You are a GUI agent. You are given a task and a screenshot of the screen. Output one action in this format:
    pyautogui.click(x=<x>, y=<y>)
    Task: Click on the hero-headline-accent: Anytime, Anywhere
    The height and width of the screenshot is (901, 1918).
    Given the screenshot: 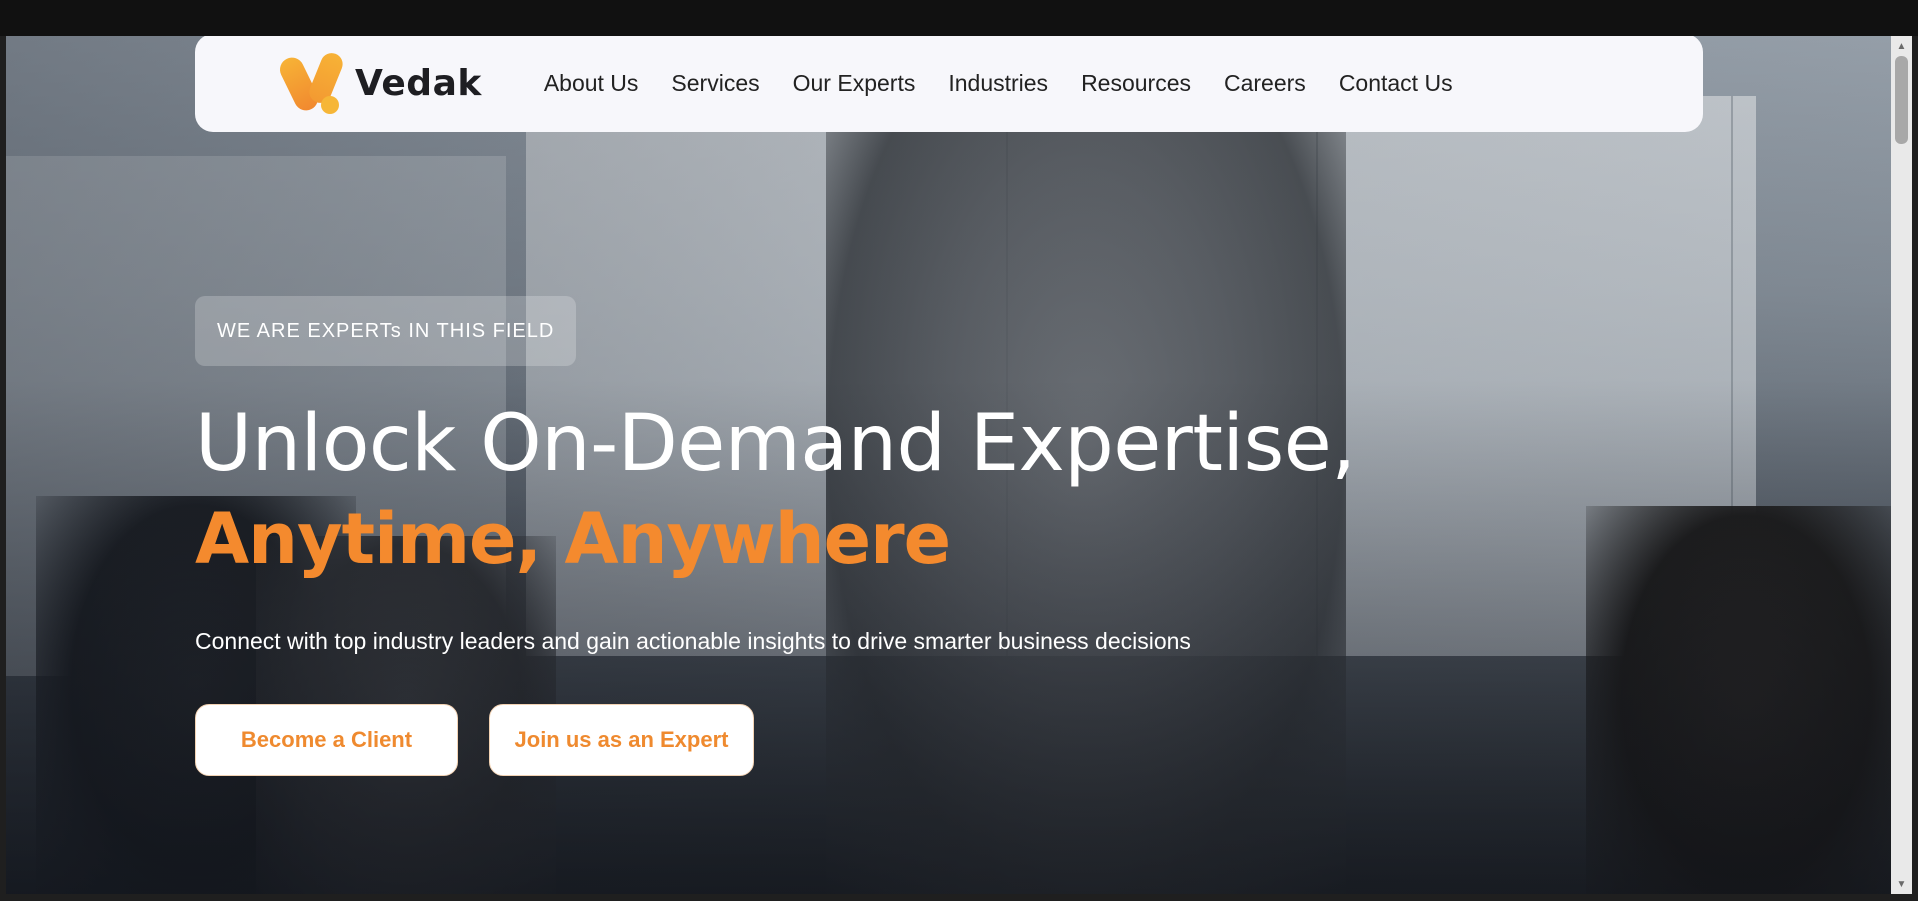 What is the action you would take?
    pyautogui.click(x=573, y=539)
    